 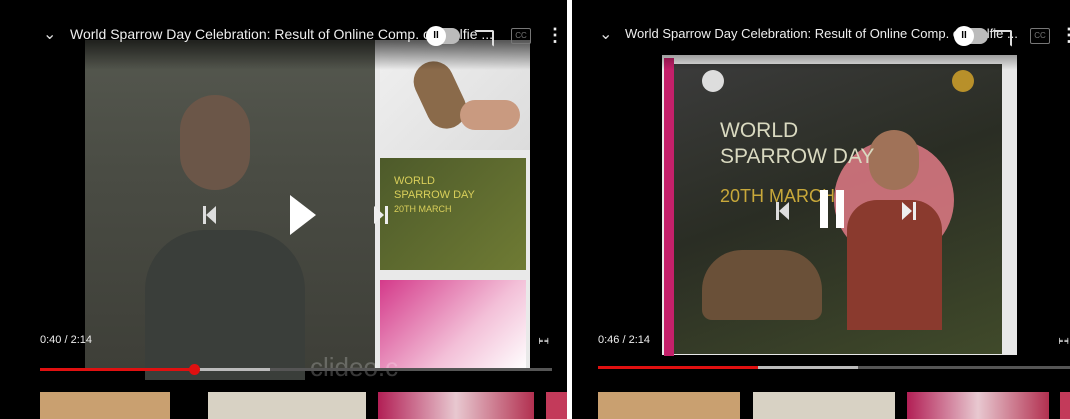 I want to click on pink-stripe, so click(x=669, y=207).